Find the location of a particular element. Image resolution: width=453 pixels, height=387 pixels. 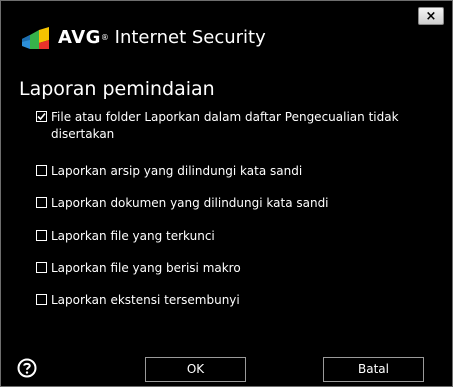

option-macro-files: Laporkan file yang berisi makro is located at coordinates (233, 268).